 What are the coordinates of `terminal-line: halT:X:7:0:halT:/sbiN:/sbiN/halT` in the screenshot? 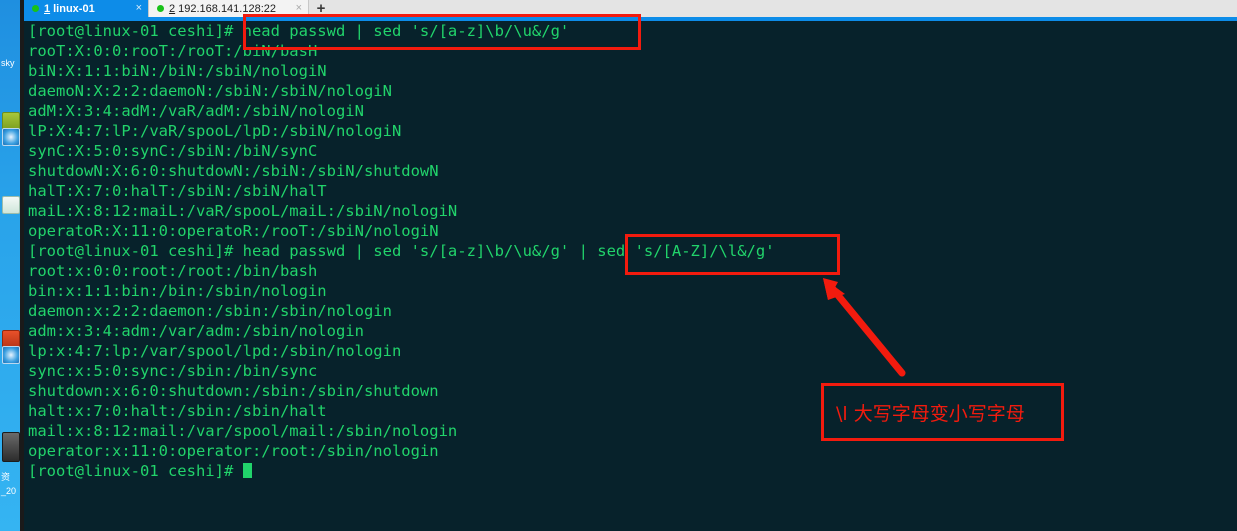 It's located at (177, 191).